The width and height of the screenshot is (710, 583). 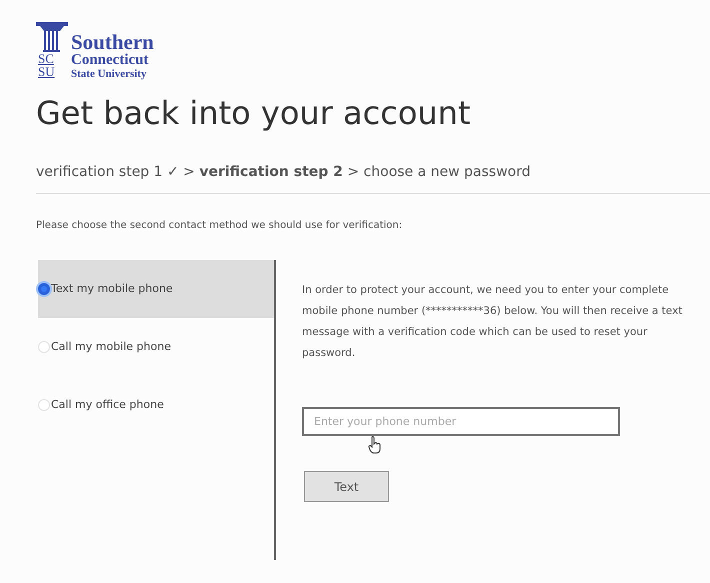 What do you see at coordinates (109, 74) in the screenshot?
I see `logo-text: State University` at bounding box center [109, 74].